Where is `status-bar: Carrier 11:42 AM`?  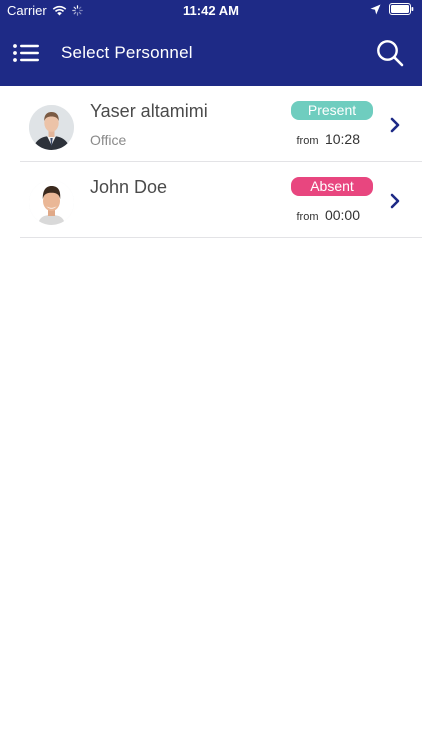 status-bar: Carrier 11:42 AM is located at coordinates (211, 10).